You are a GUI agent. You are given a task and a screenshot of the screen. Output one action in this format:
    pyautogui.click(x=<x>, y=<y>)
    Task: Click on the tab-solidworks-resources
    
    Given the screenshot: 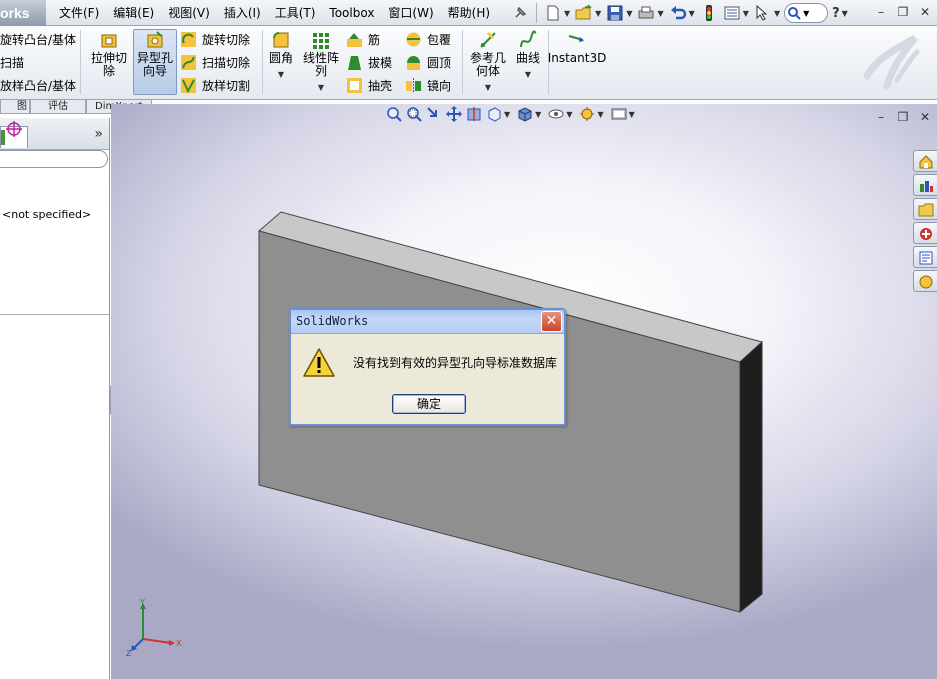 What is the action you would take?
    pyautogui.click(x=925, y=161)
    